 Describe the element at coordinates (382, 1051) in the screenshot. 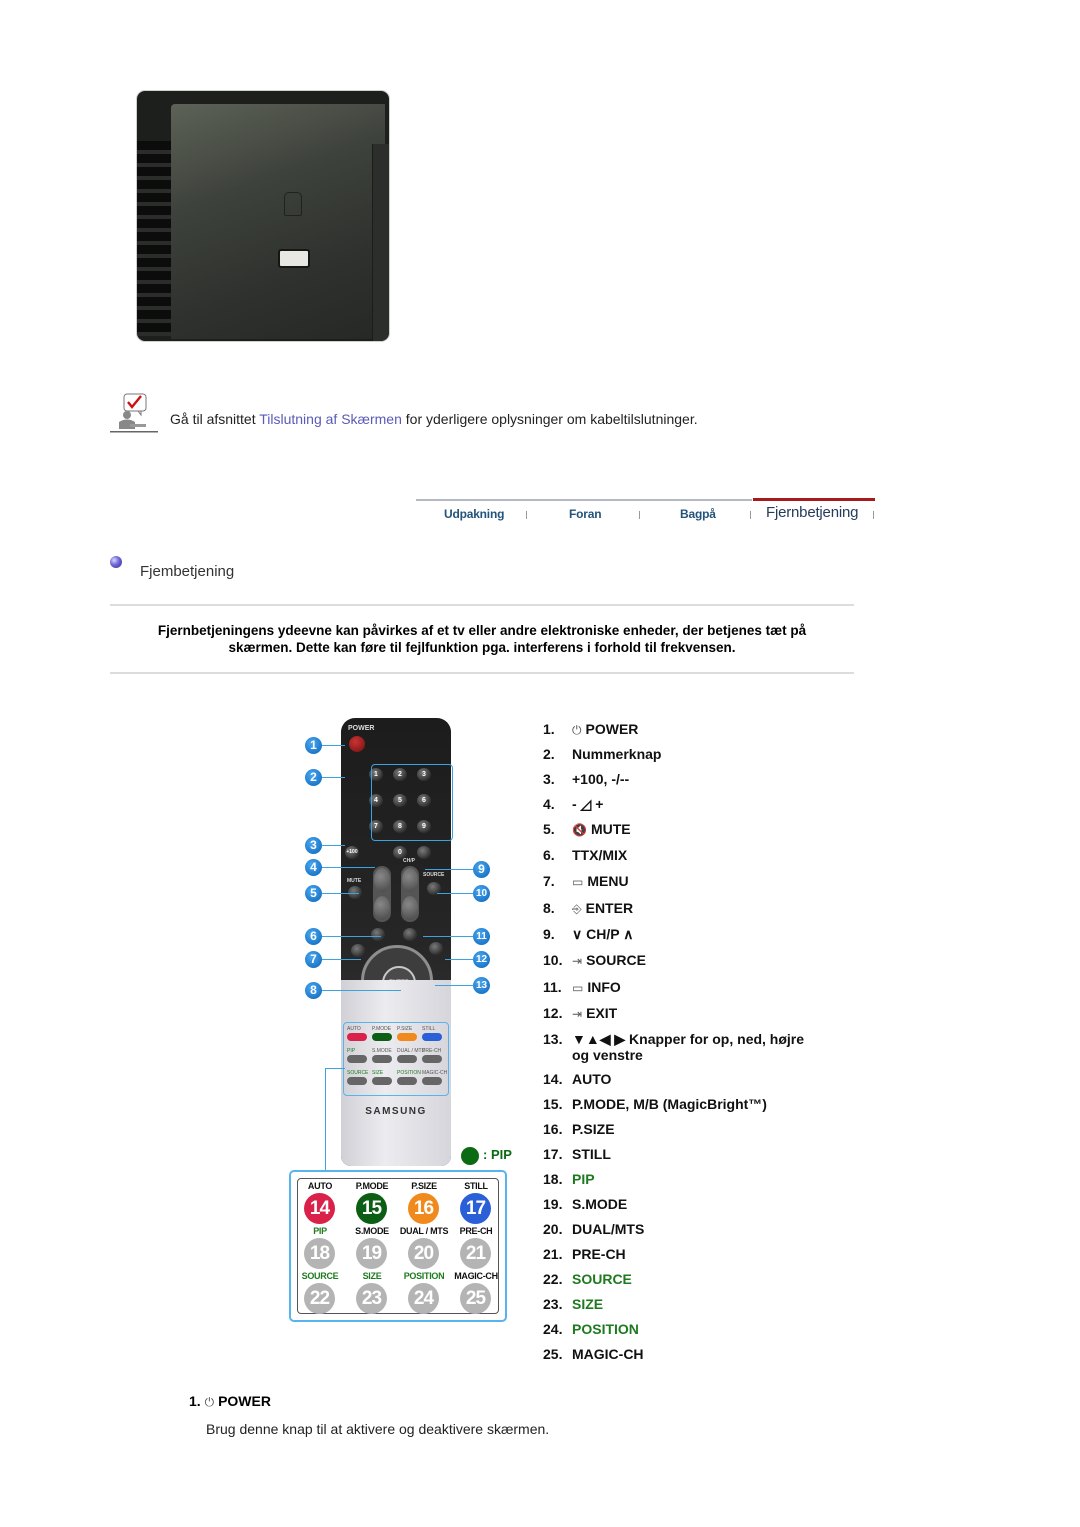

I see `mini-label: S.MODE` at that location.